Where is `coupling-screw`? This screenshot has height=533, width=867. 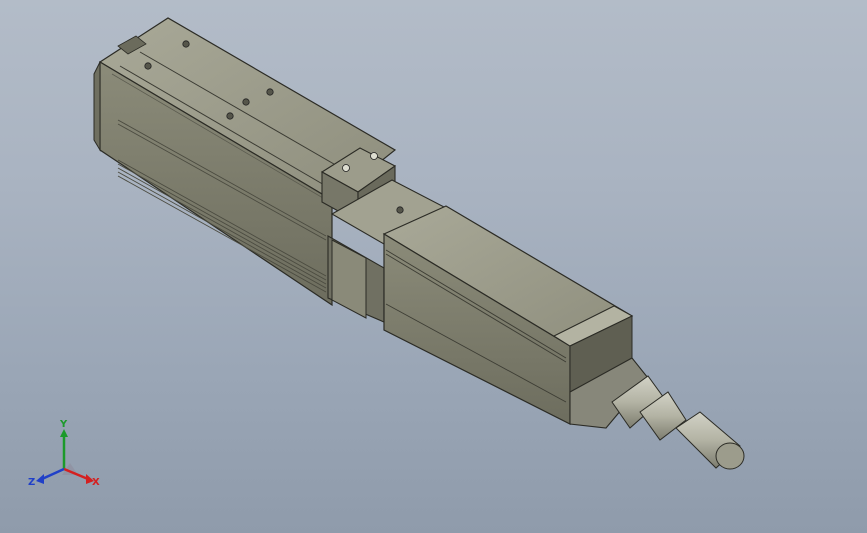
coupling-screw is located at coordinates (400, 210).